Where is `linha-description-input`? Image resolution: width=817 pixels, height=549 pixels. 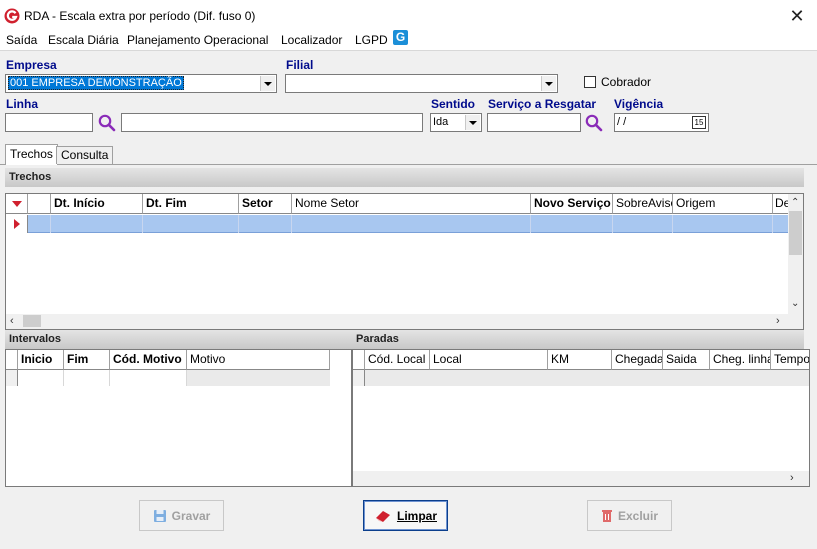
linha-description-input is located at coordinates (272, 122).